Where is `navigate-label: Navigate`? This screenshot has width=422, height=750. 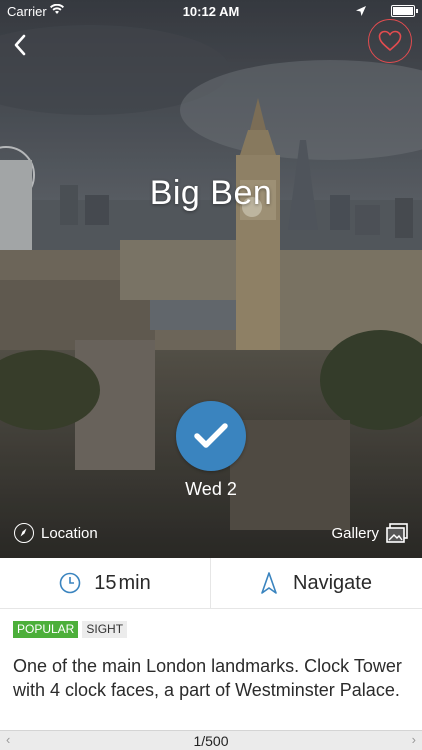
navigate-label: Navigate is located at coordinates (332, 582).